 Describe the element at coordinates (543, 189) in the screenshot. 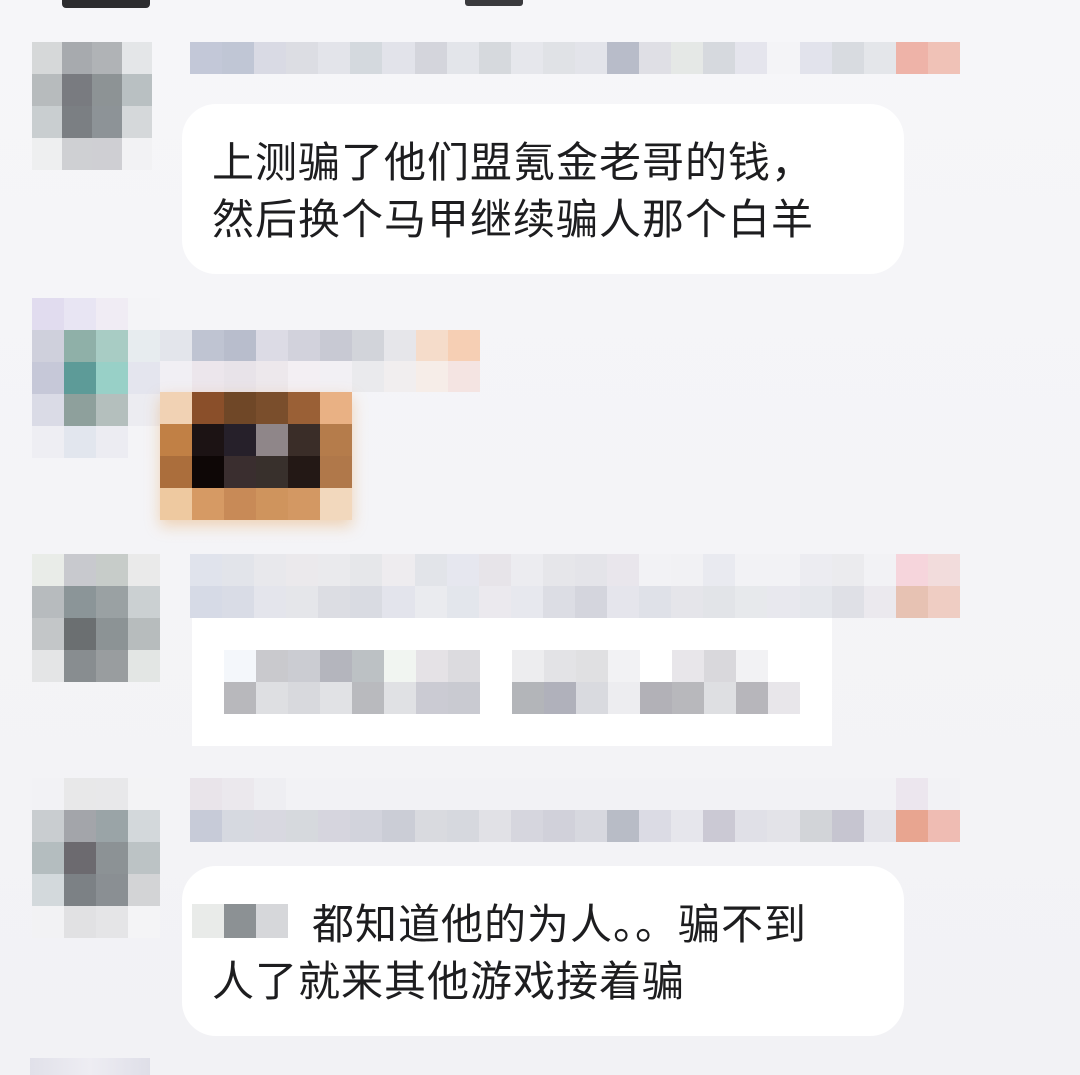

I see `message-bubble: 上测骗了他们盟氪金老哥的钱， 然后换个马甲继续骗人那个白羊` at that location.